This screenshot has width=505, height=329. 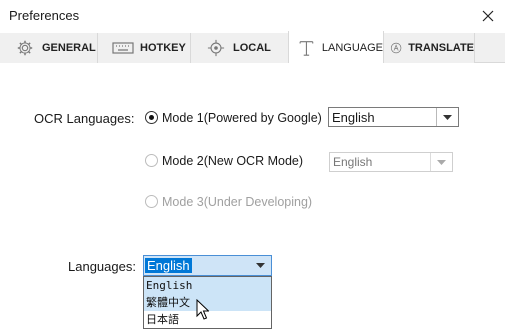 What do you see at coordinates (232, 161) in the screenshot?
I see `mode2-label: Mode 2(New OCR Mode)` at bounding box center [232, 161].